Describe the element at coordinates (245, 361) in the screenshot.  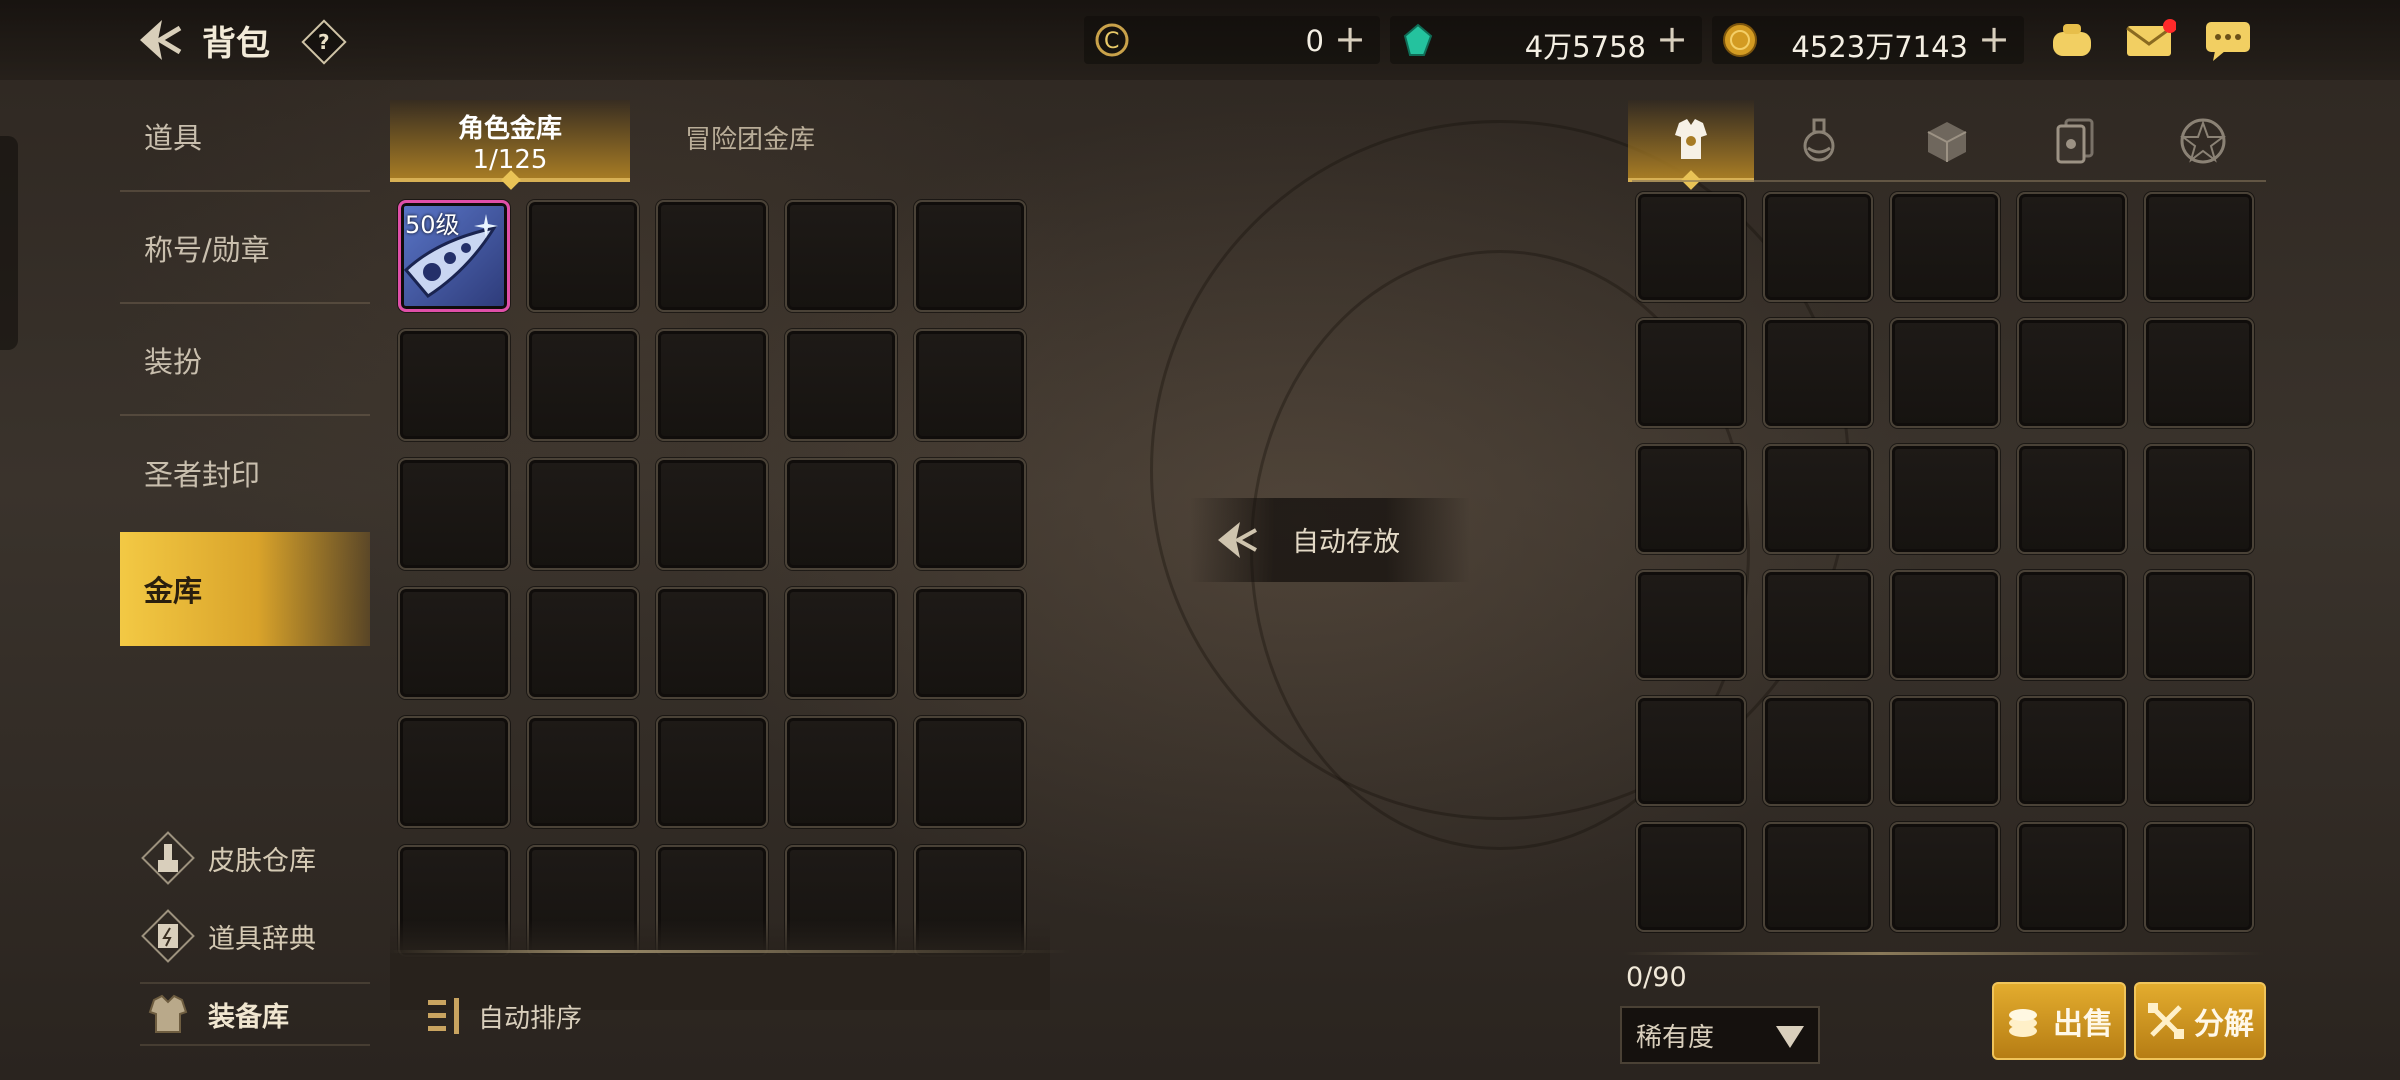
I see `sidebar-item-costume: 装扮` at that location.